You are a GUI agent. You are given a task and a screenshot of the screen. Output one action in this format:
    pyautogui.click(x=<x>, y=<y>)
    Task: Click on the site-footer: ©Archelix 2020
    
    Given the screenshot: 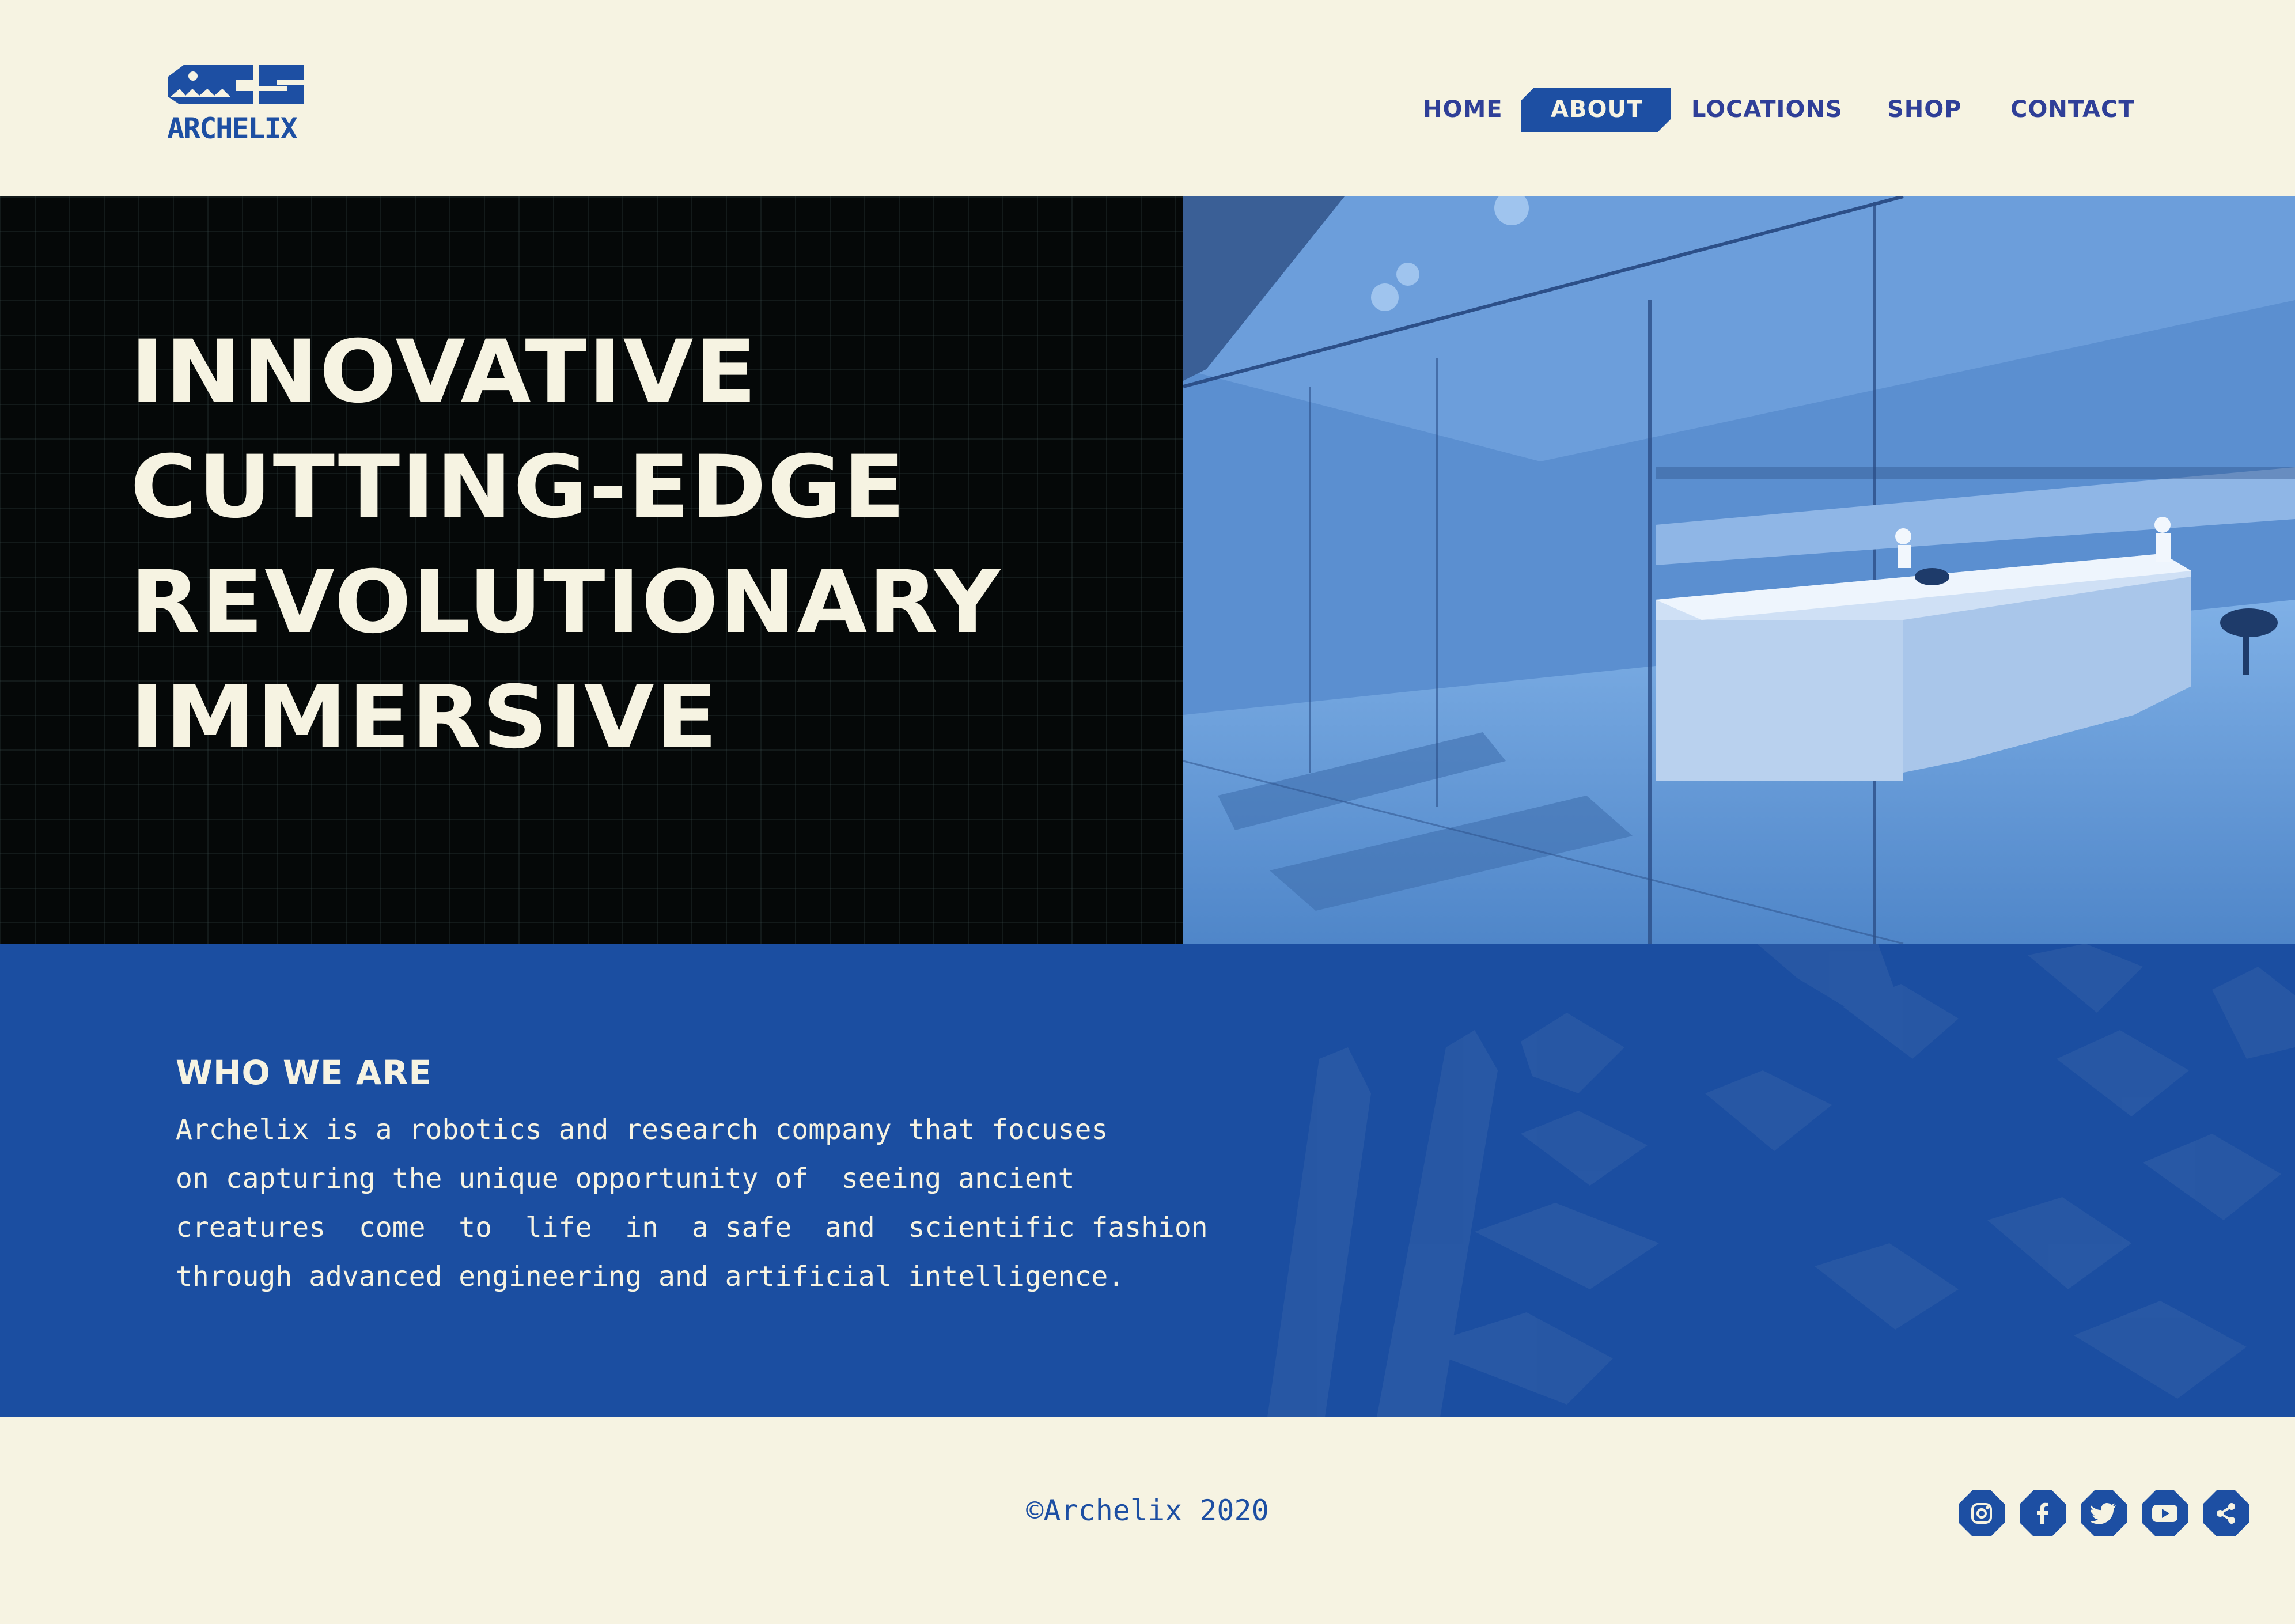 What is the action you would take?
    pyautogui.click(x=1147, y=1520)
    